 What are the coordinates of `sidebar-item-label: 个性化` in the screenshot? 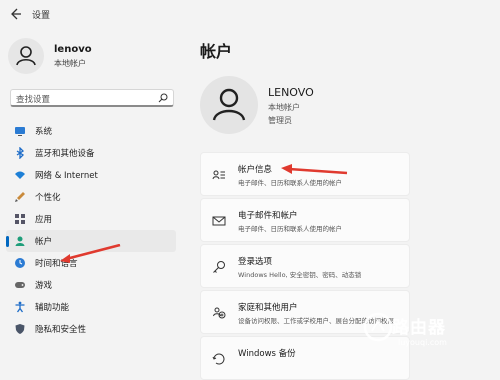 It's located at (48, 198).